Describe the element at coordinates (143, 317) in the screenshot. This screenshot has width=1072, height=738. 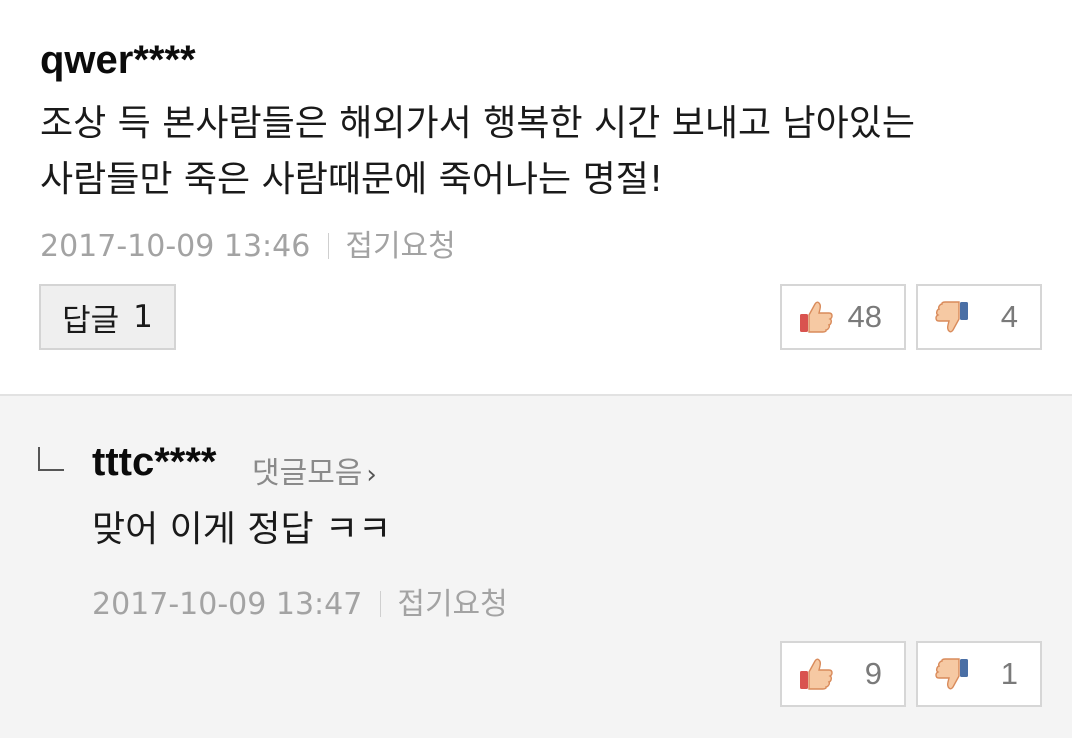
I see `reply-count: 1` at that location.